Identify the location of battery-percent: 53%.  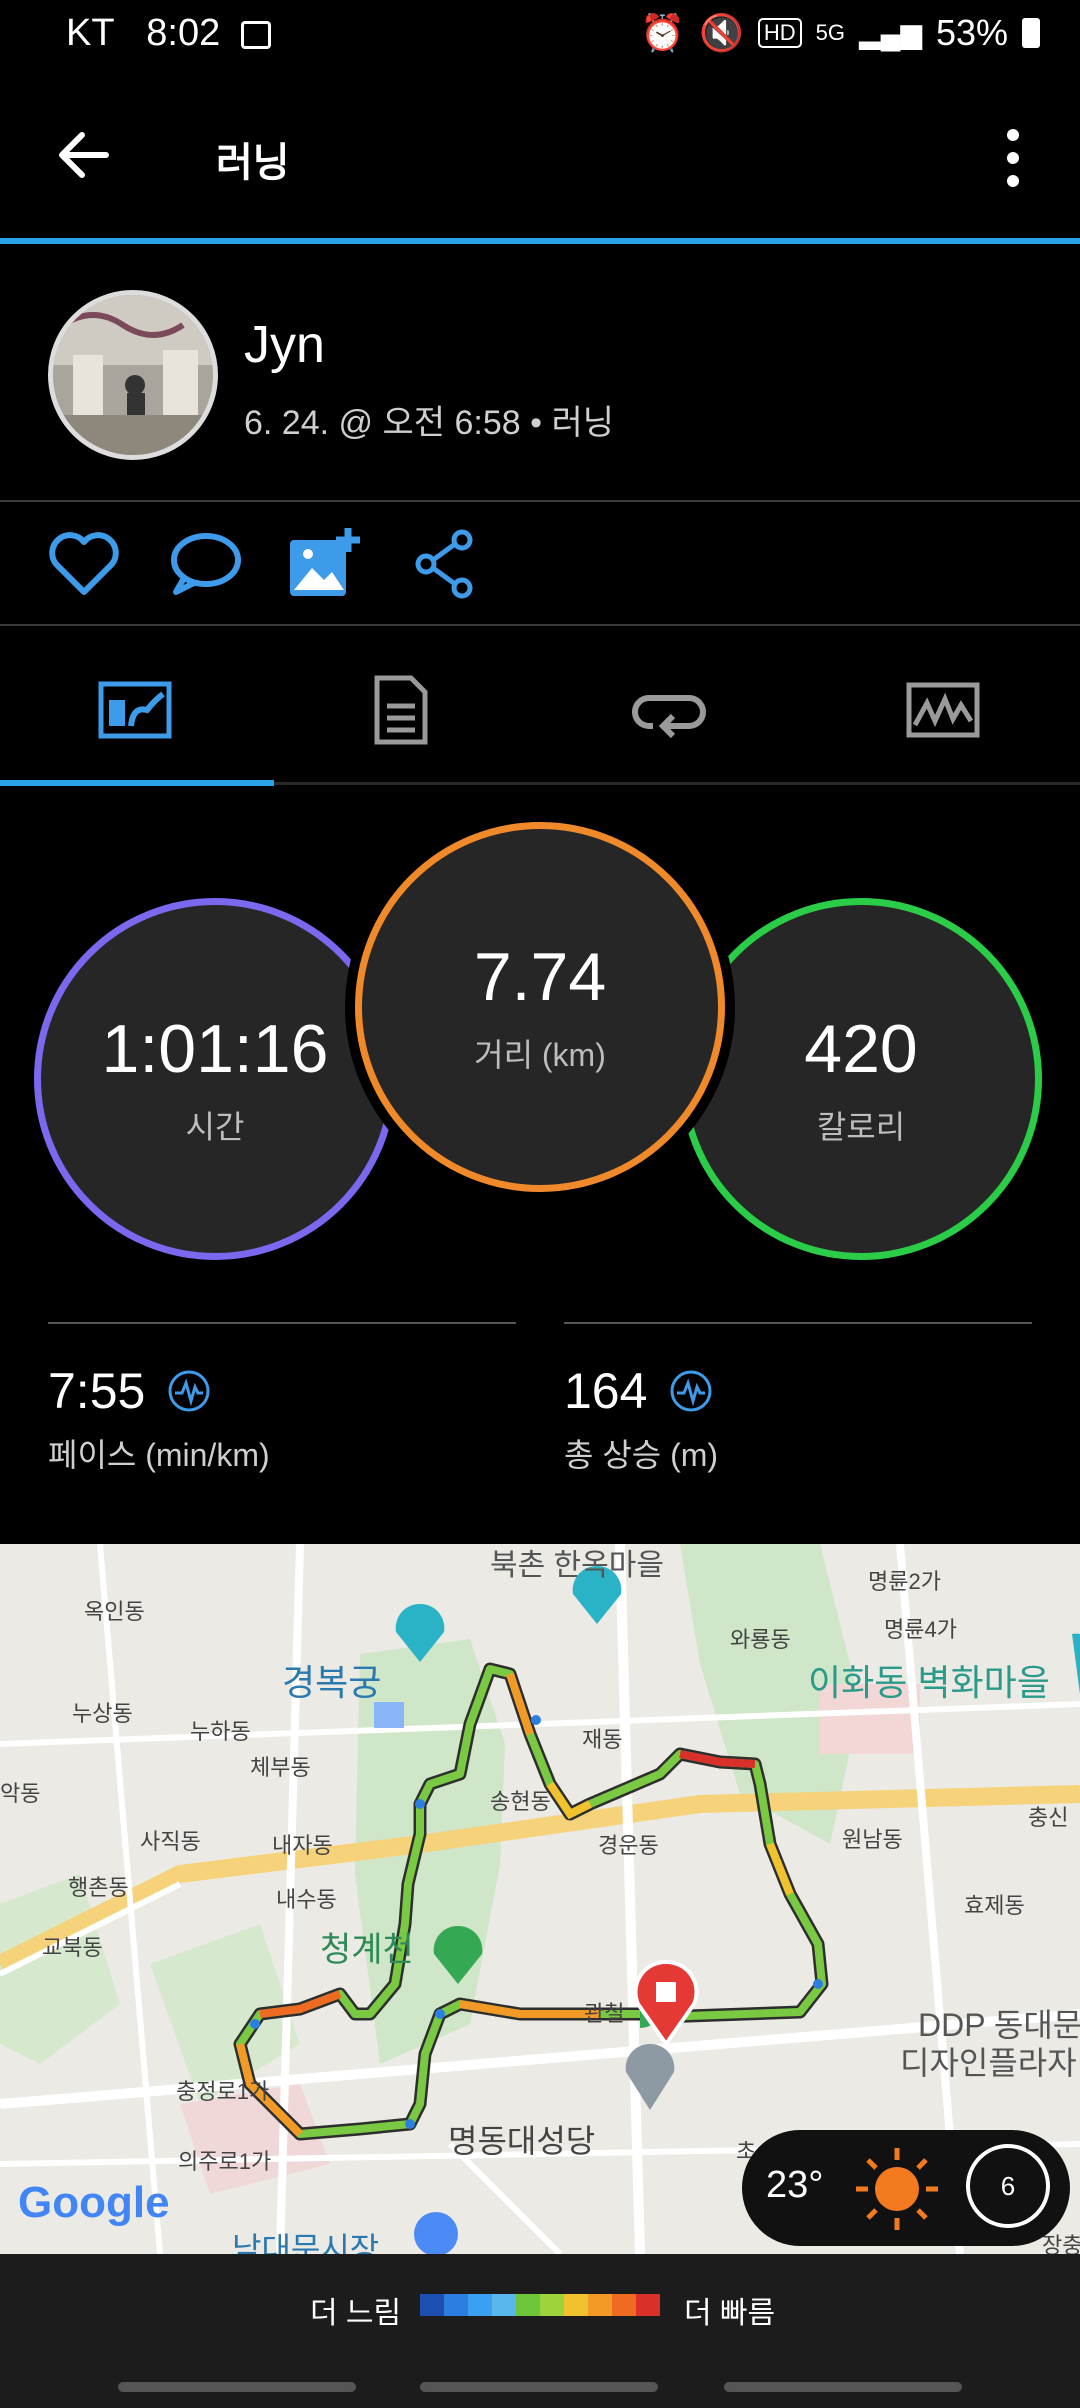
(971, 32).